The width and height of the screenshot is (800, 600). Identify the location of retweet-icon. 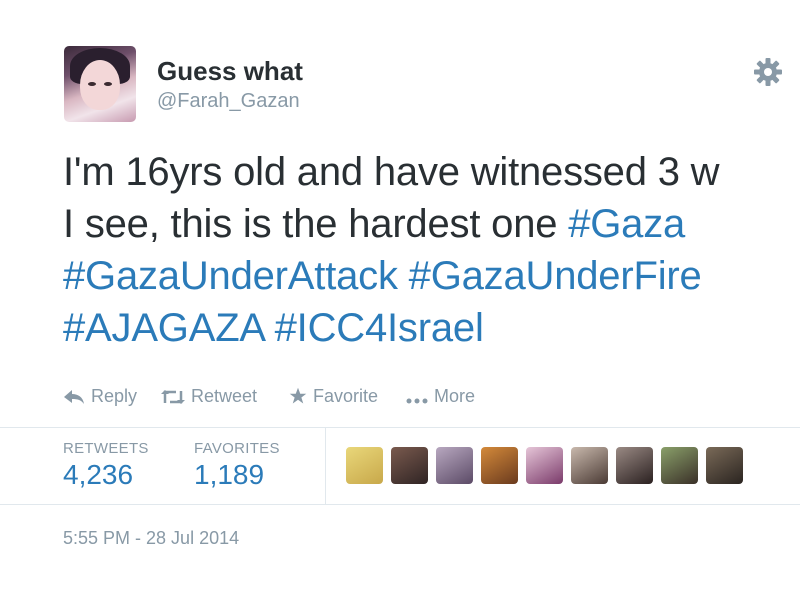
(173, 397).